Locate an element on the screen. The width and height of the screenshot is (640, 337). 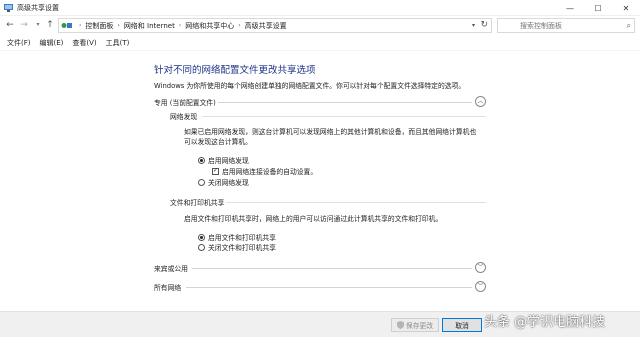
disable-network-discovery-radio is located at coordinates (201, 182).